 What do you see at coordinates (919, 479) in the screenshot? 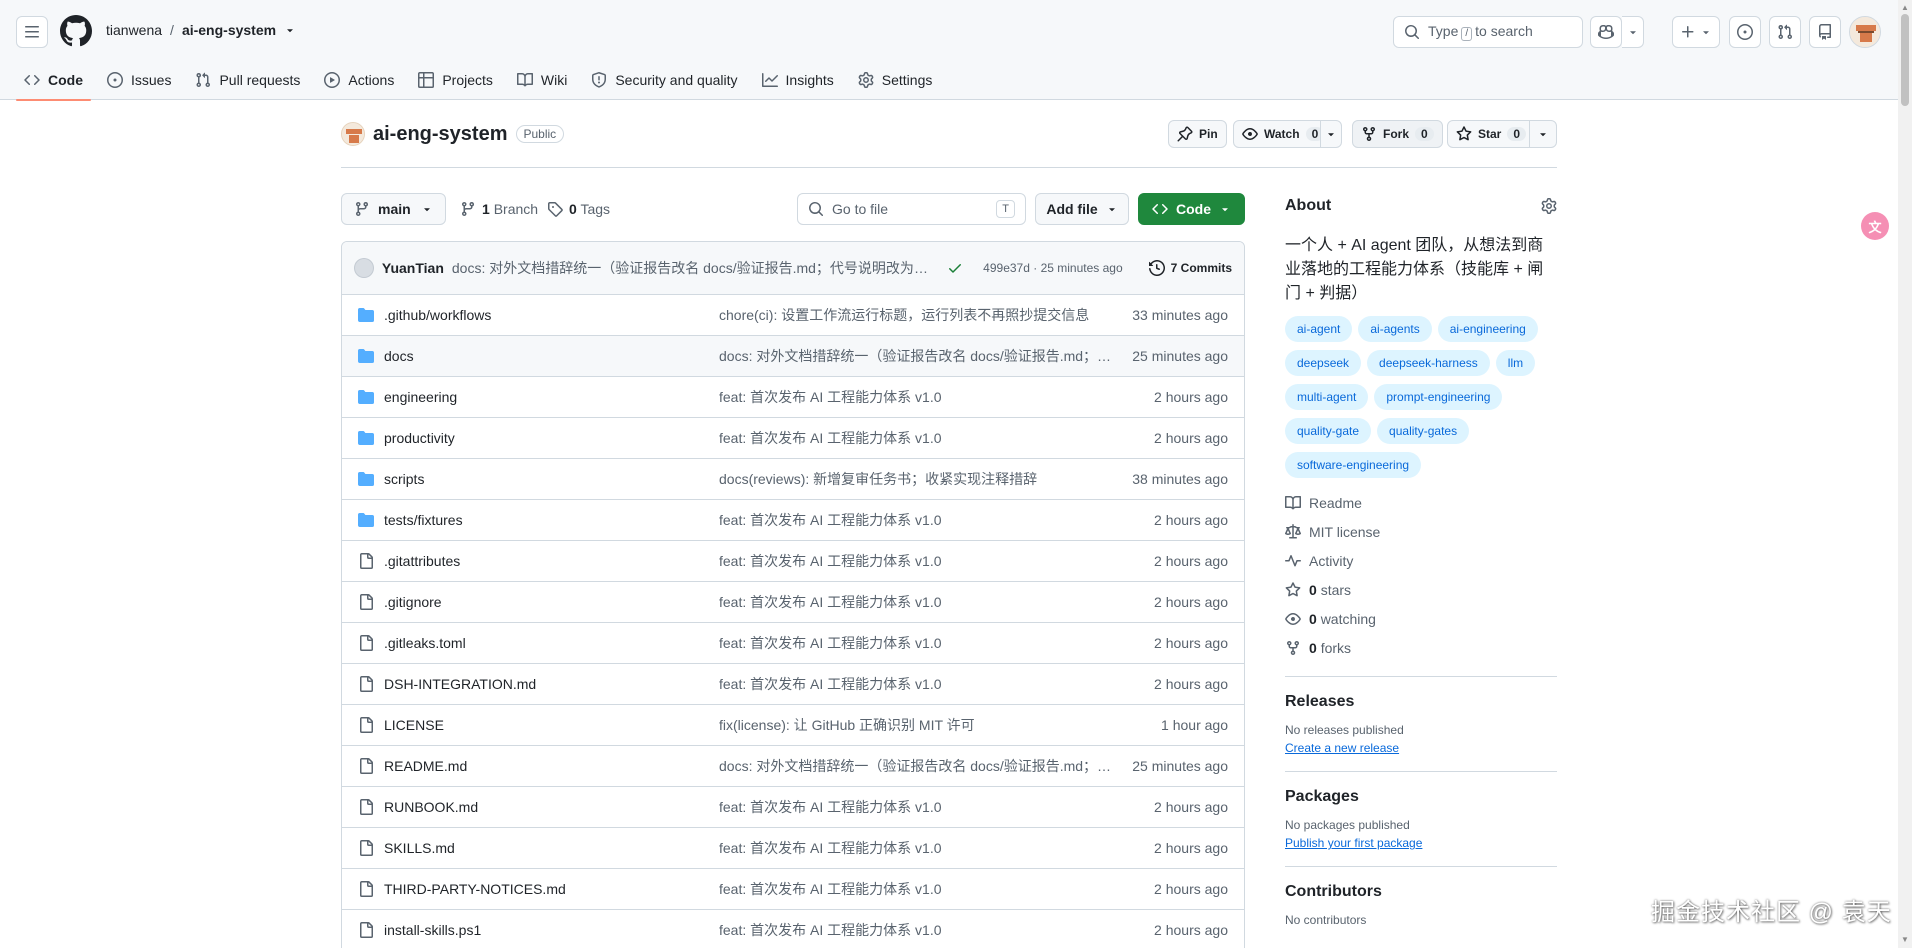
I see `file-commit-message: docs(reviews): 新增复审任务书；收紧实现注释措辞` at bounding box center [919, 479].